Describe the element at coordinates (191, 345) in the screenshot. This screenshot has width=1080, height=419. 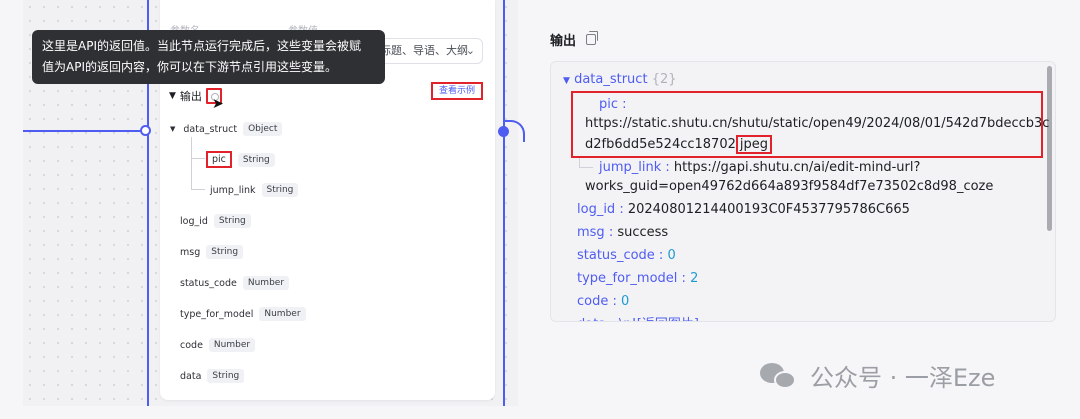
I see `field-name: code` at that location.